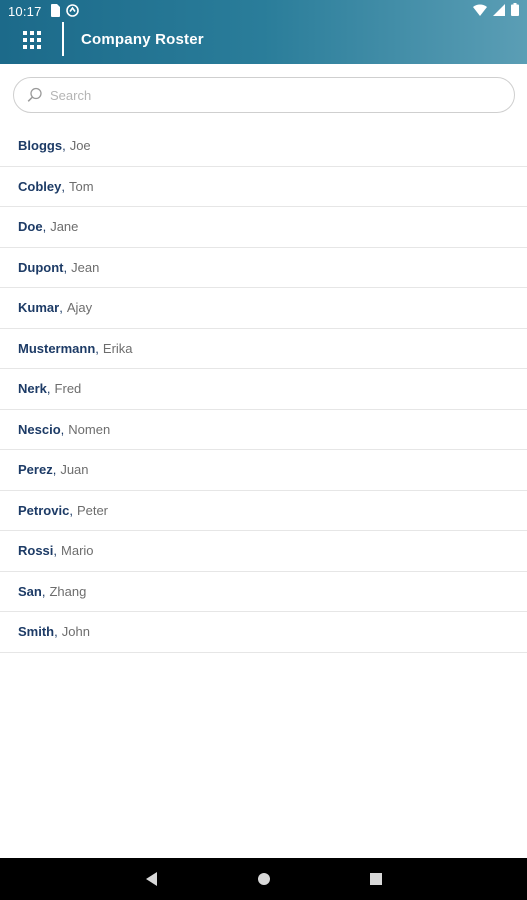  What do you see at coordinates (117, 348) in the screenshot?
I see `first-name: Erika` at bounding box center [117, 348].